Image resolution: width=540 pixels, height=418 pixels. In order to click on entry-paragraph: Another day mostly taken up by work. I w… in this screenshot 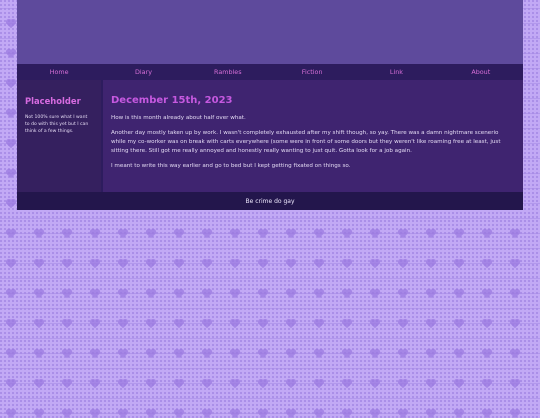, I will do `click(306, 141)`.